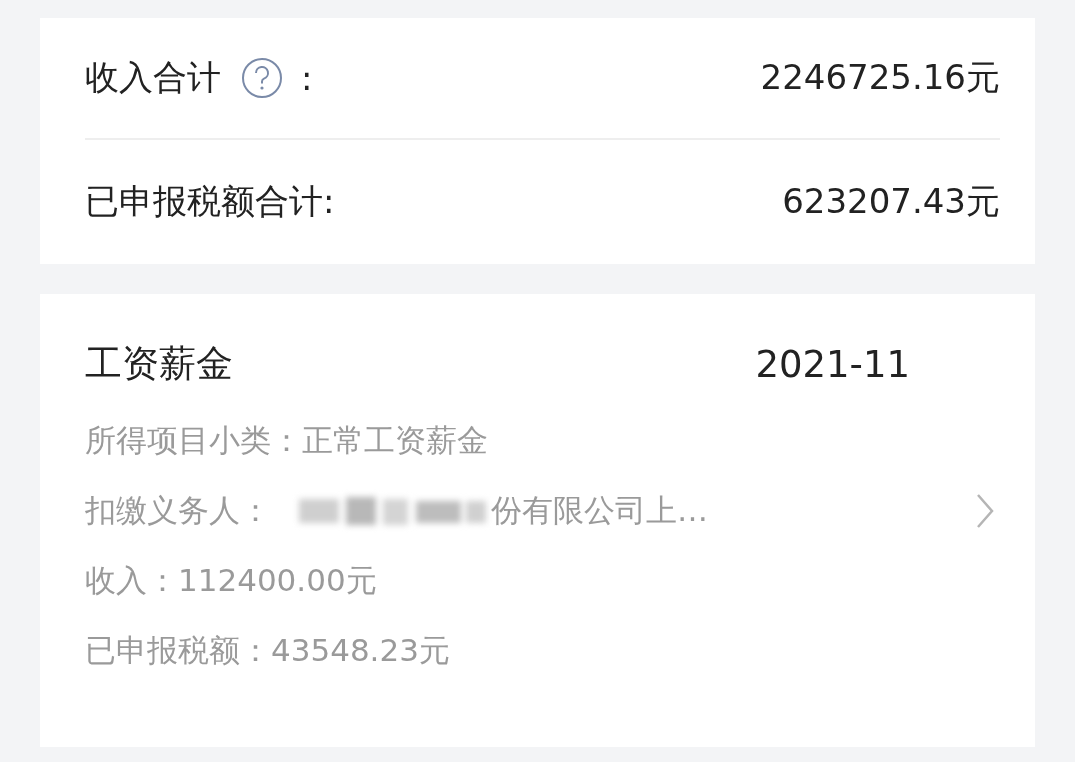 The image size is (1075, 762). I want to click on summary-value: 2246725.16元, so click(880, 77).